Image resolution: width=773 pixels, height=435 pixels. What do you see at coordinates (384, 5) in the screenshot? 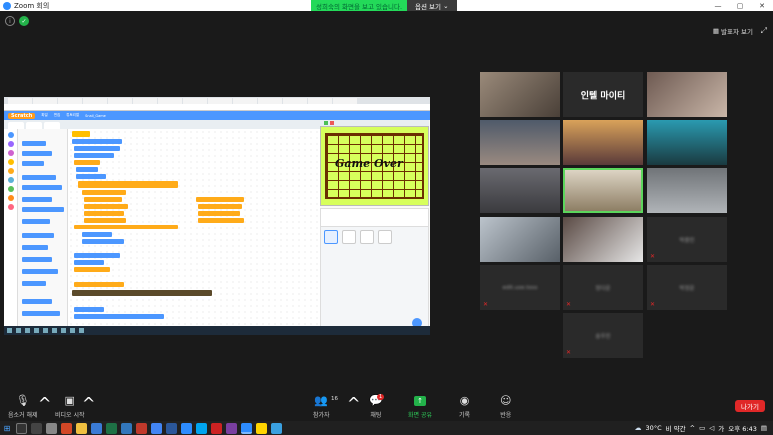
I see `share-banner: 성희숙의 화면을 보고 있습니다. 옵션 보기 ⌄` at bounding box center [384, 5].